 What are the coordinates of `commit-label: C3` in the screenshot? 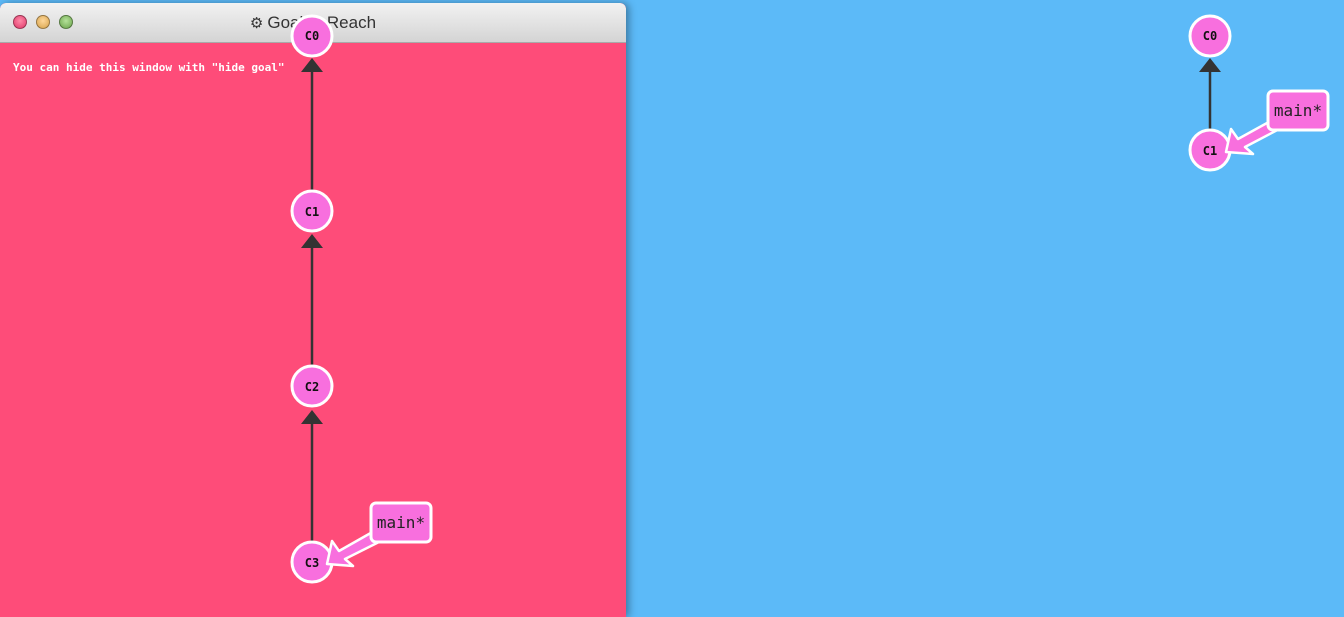 It's located at (312, 563).